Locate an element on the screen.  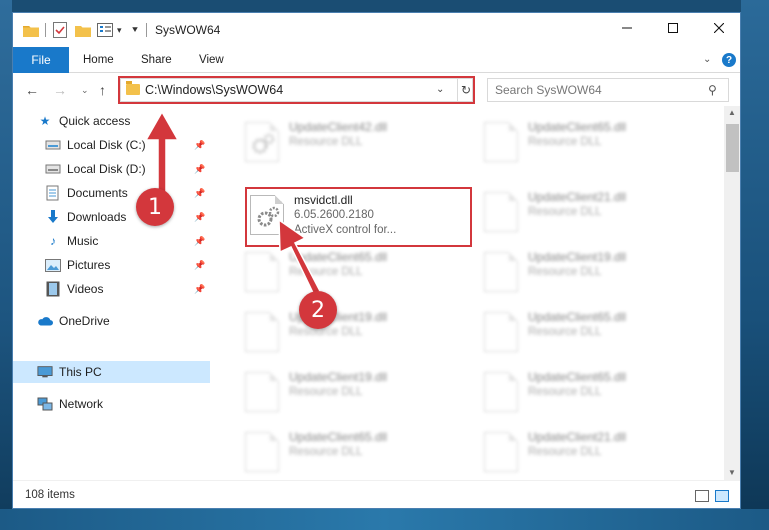
annotation-arrows is located at coordinates (232, 203).